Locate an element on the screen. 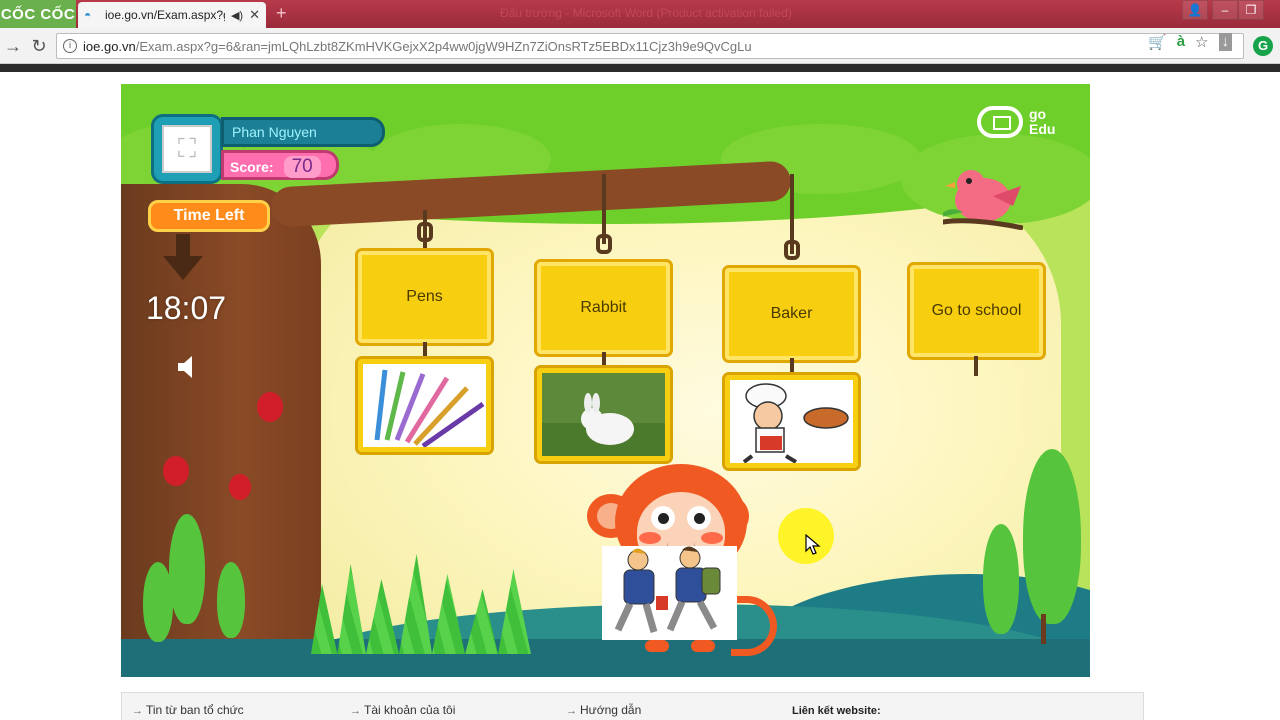 Image resolution: width=1280 pixels, height=720 pixels. picture-card-pens is located at coordinates (424, 405).